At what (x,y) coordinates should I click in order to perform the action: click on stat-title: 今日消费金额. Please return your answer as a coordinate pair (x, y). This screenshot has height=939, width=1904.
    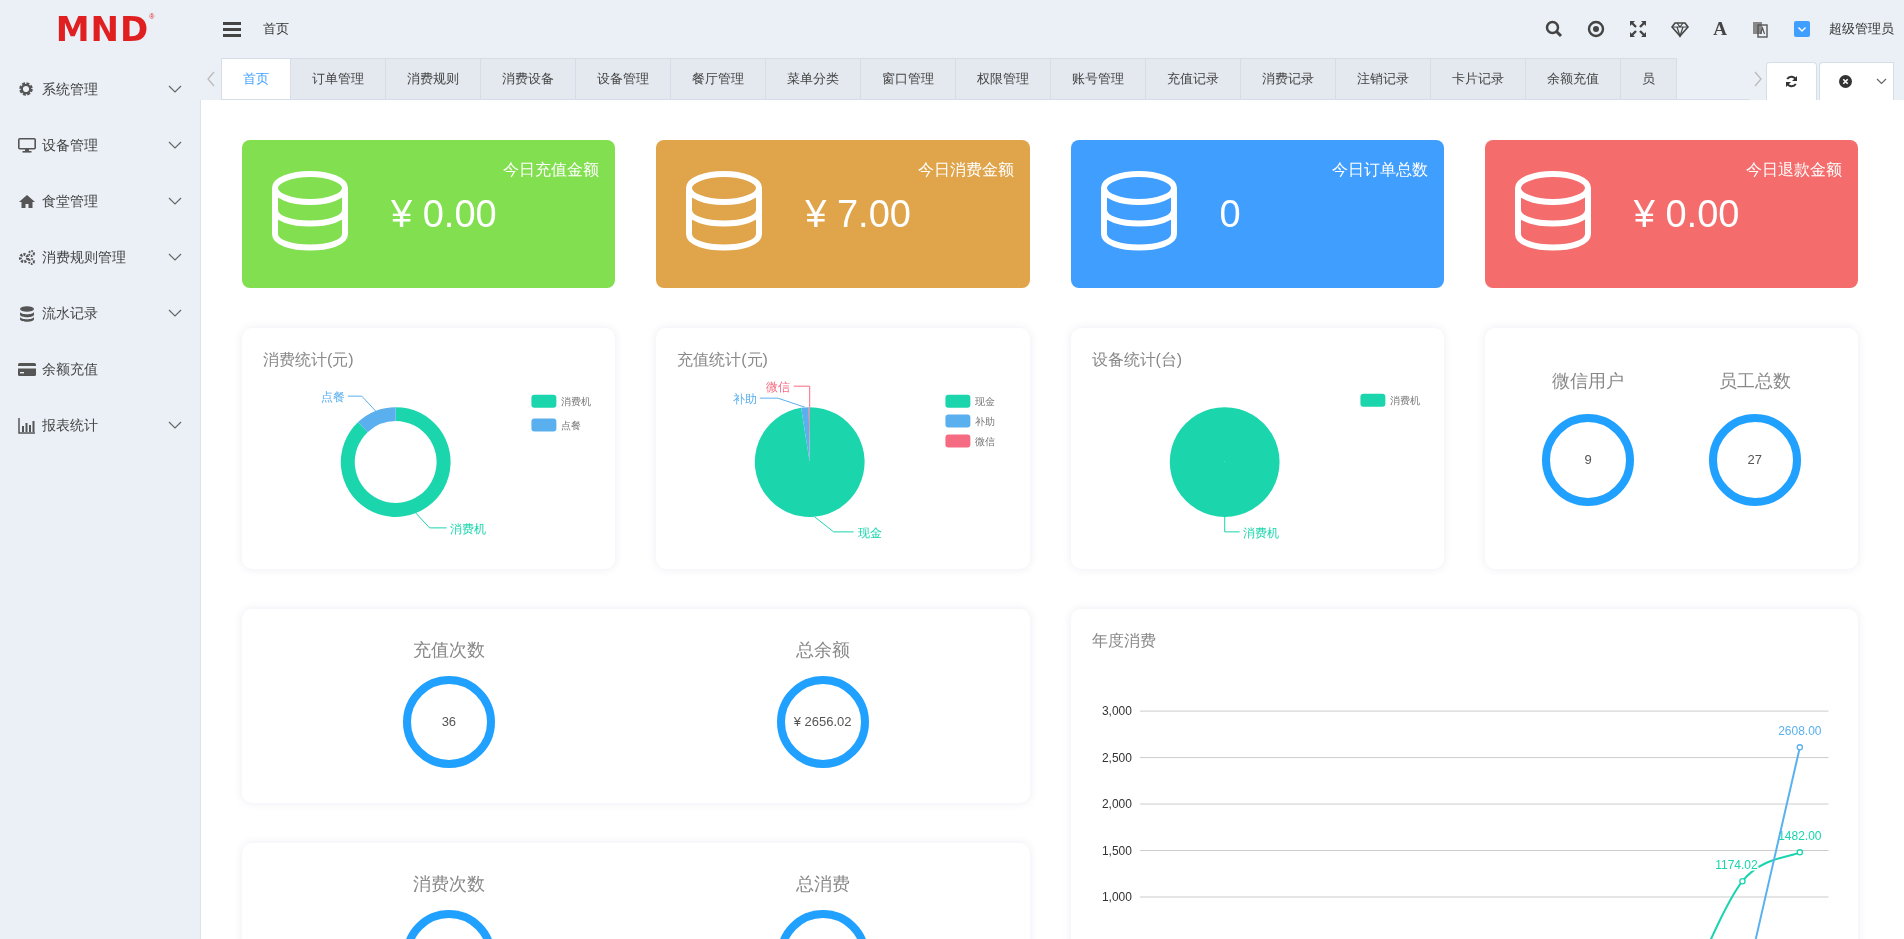
    Looking at the image, I should click on (965, 170).